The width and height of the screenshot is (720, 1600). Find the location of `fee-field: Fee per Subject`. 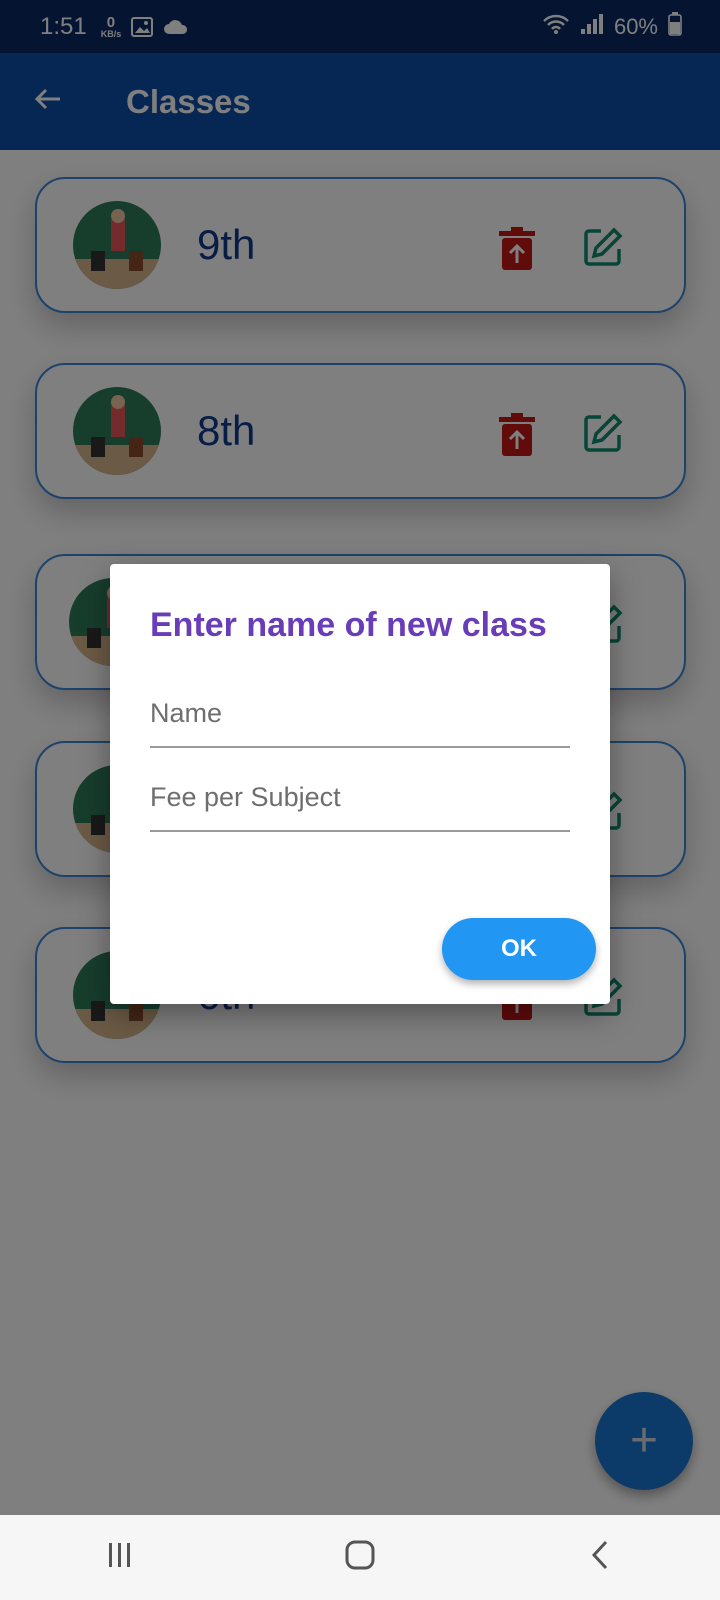

fee-field: Fee per Subject is located at coordinates (360, 799).